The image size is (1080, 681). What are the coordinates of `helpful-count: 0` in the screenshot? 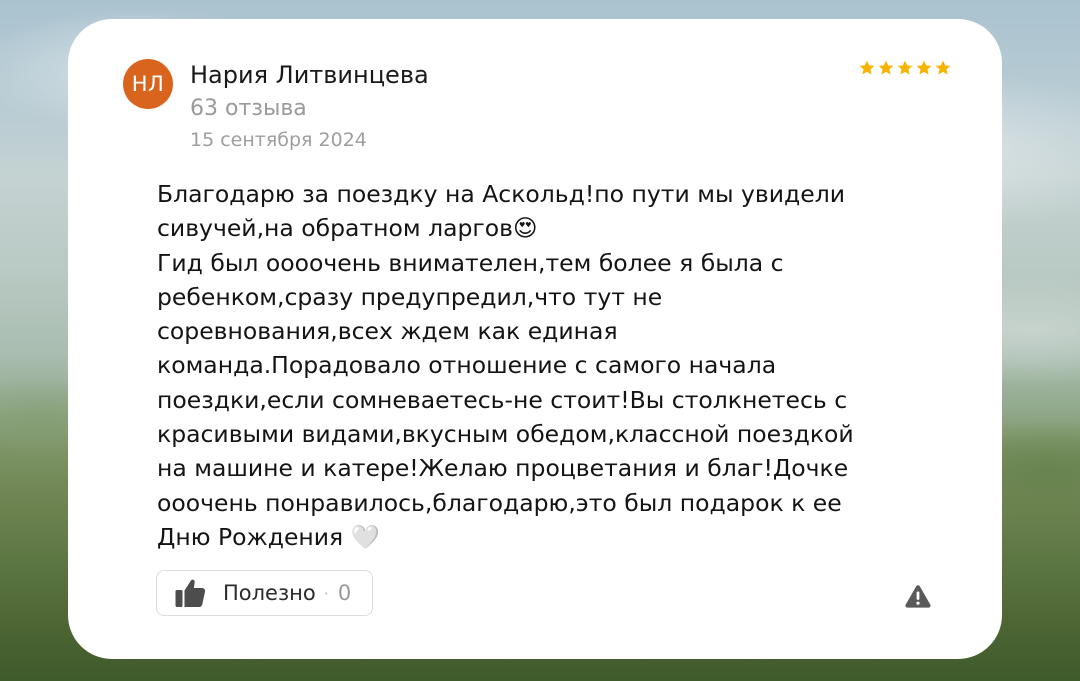 It's located at (344, 593).